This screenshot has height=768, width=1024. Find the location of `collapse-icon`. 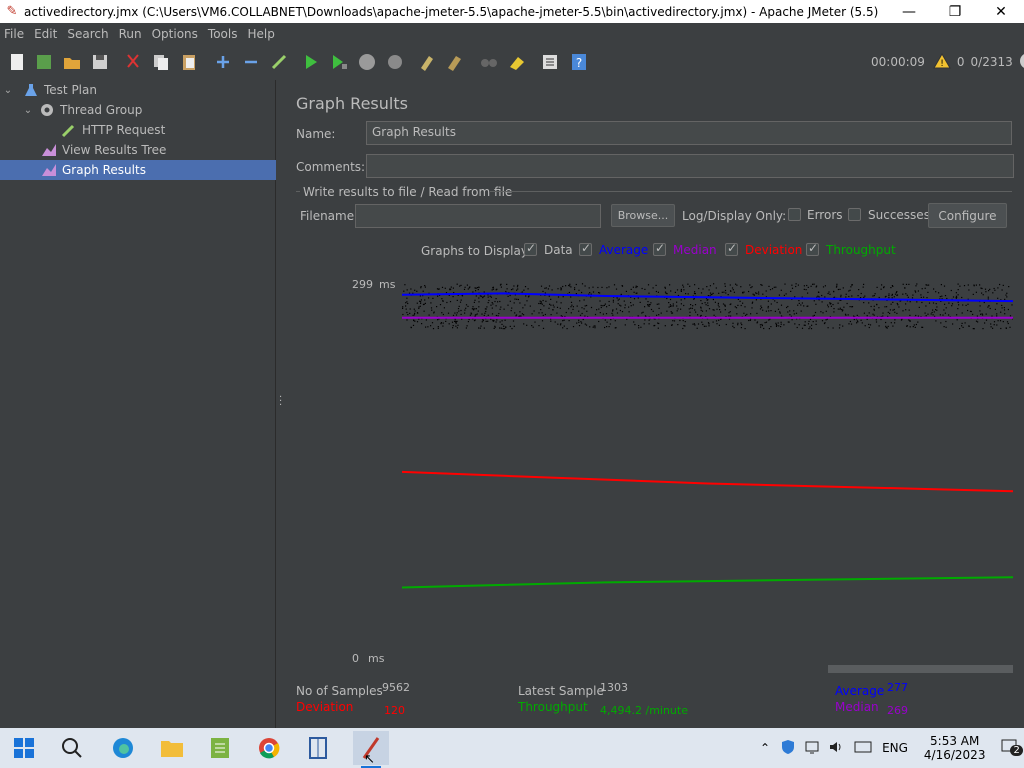

collapse-icon is located at coordinates (251, 62).